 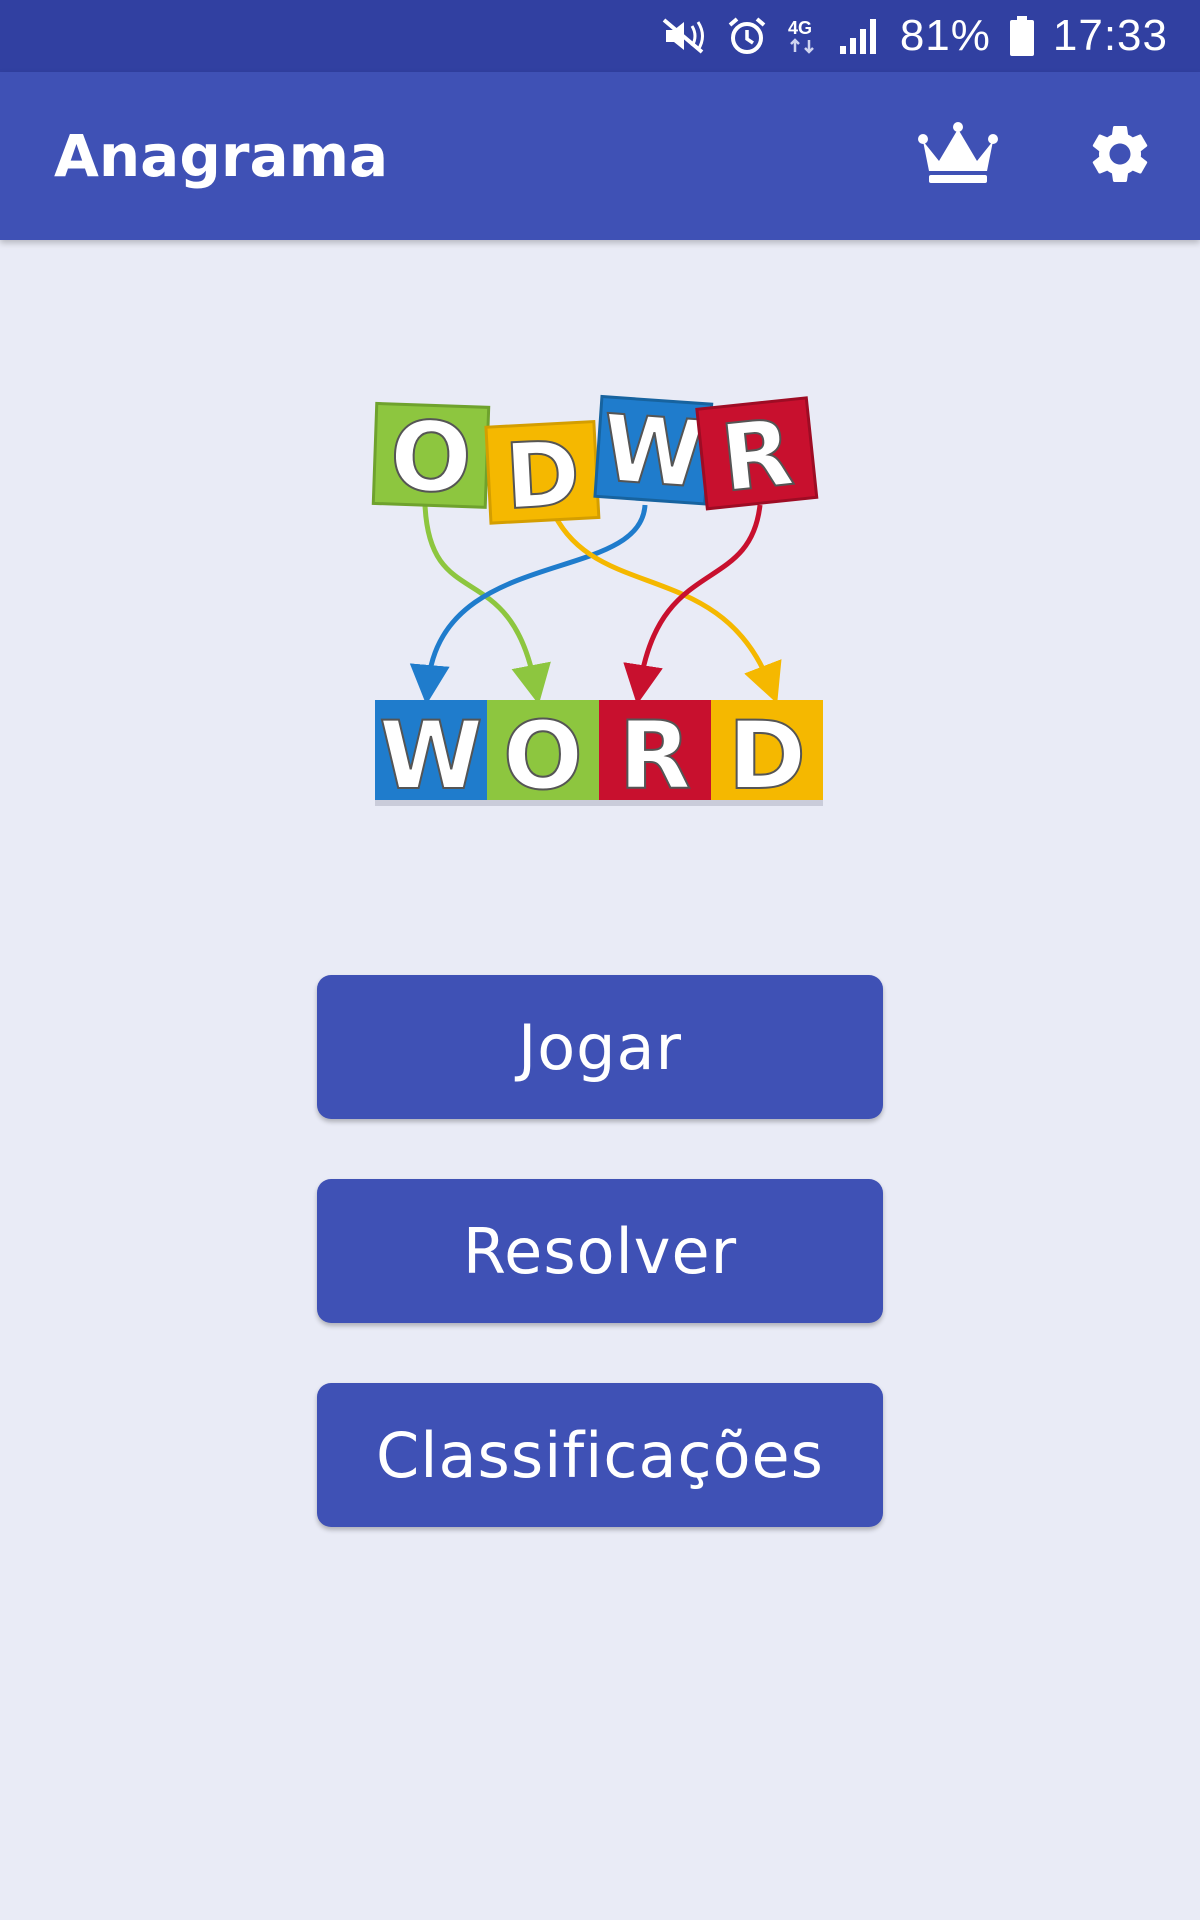 I want to click on logo-tile-top: D, so click(x=543, y=475).